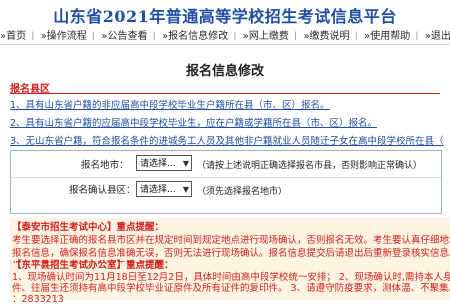 The width and height of the screenshot is (450, 305). Describe the element at coordinates (105, 165) in the screenshot. I see `region-label: 报名地市：` at that location.